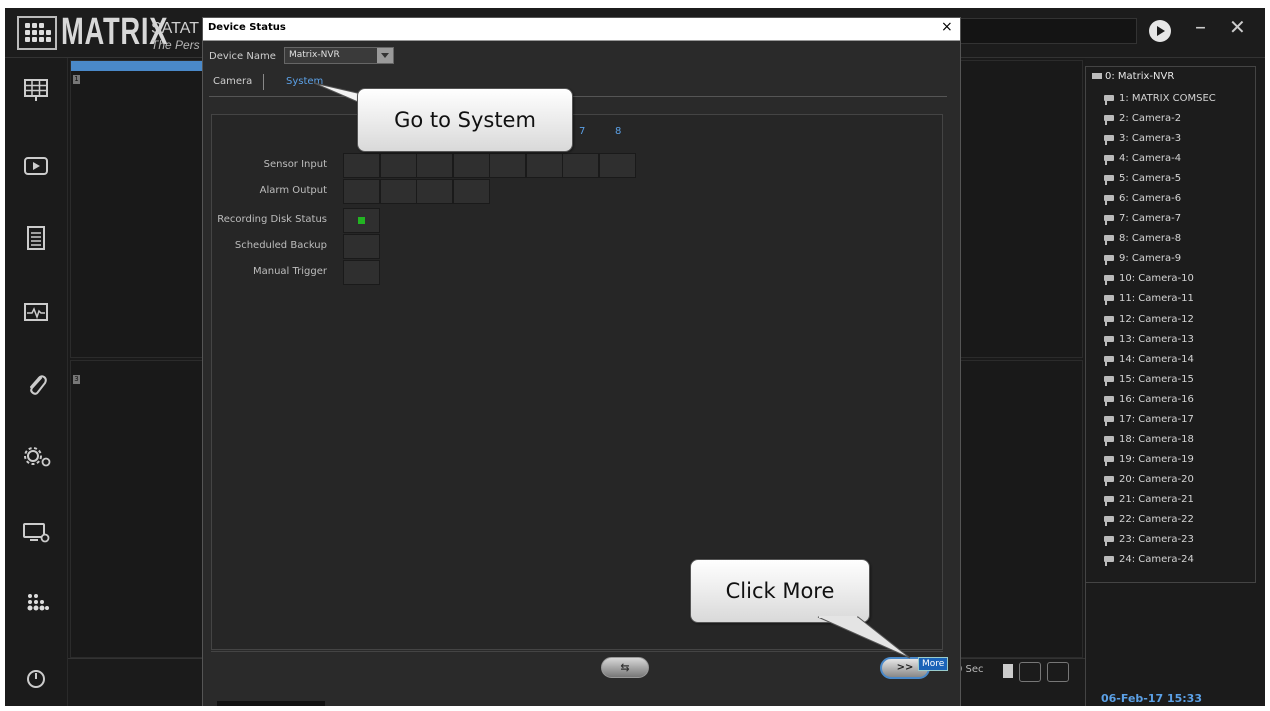  I want to click on tree-item-camera: 18: Camera-18, so click(1160, 440).